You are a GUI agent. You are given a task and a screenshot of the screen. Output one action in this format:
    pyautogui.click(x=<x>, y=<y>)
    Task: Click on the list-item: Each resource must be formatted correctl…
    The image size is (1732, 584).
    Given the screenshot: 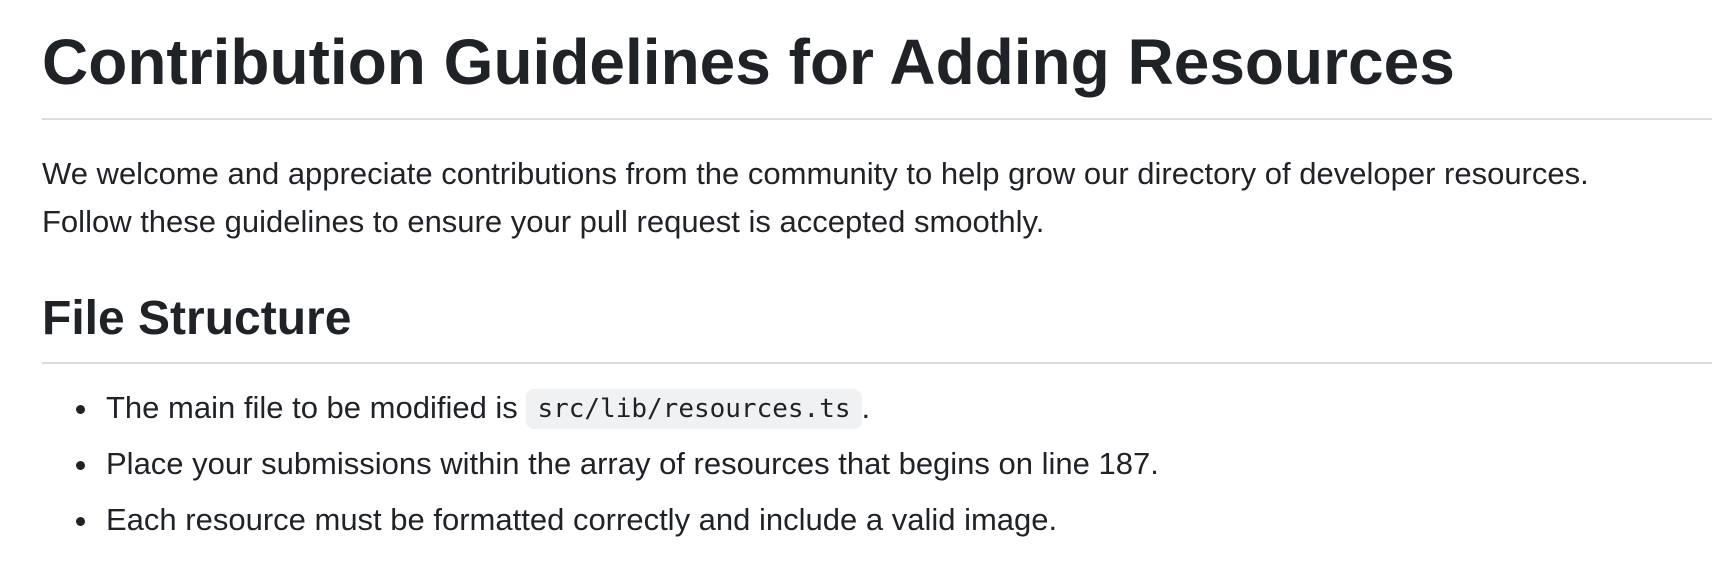 What is the action you would take?
    pyautogui.click(x=887, y=520)
    